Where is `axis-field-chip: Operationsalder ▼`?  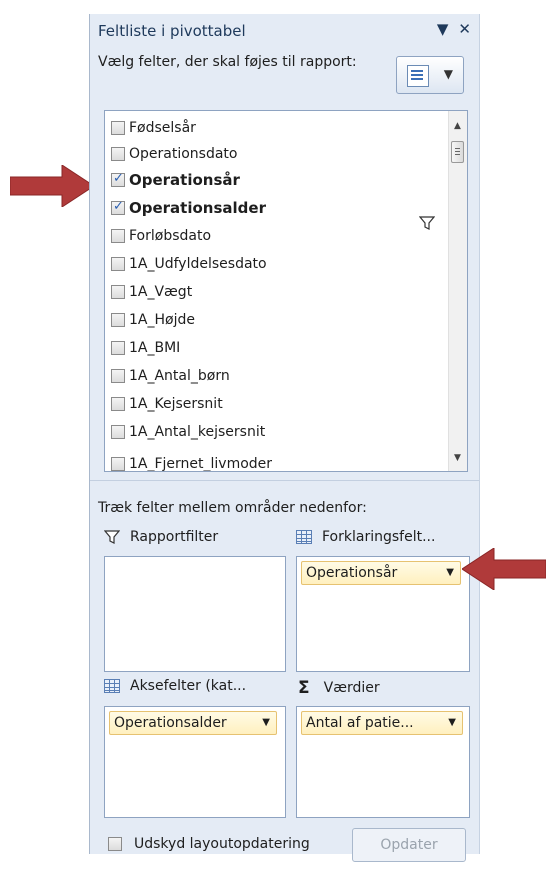 axis-field-chip: Operationsalder ▼ is located at coordinates (193, 723).